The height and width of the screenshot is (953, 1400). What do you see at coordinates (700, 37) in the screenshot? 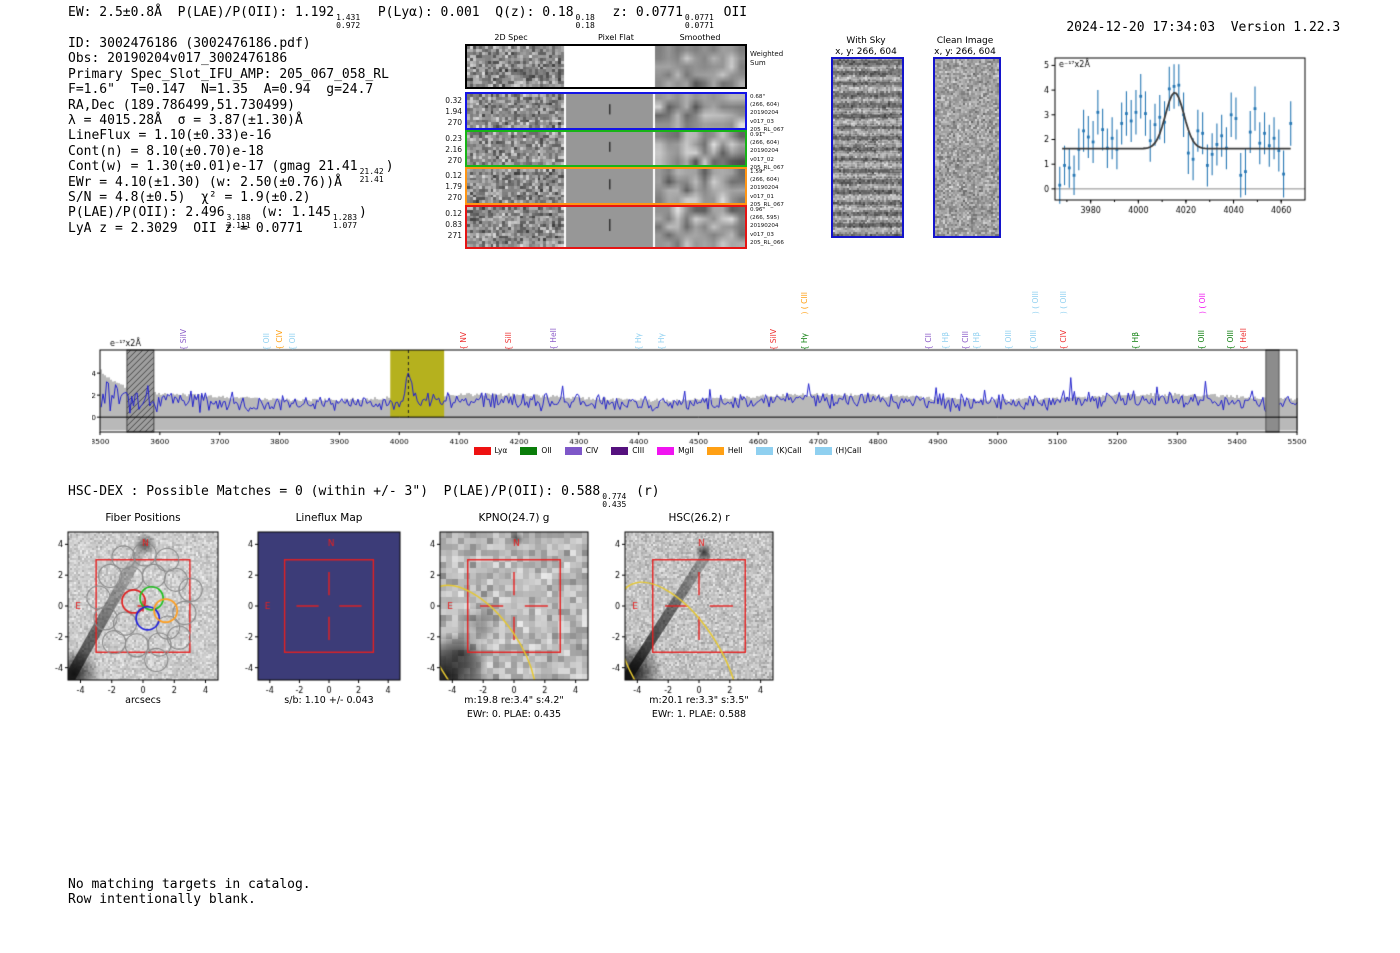
I see `column-header-smoothed: Smoothed` at bounding box center [700, 37].